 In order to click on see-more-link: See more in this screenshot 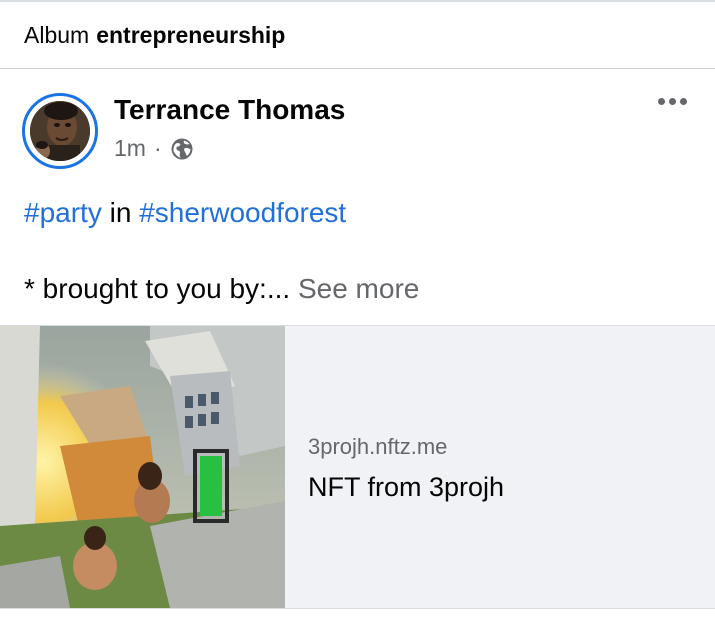, I will do `click(358, 288)`.